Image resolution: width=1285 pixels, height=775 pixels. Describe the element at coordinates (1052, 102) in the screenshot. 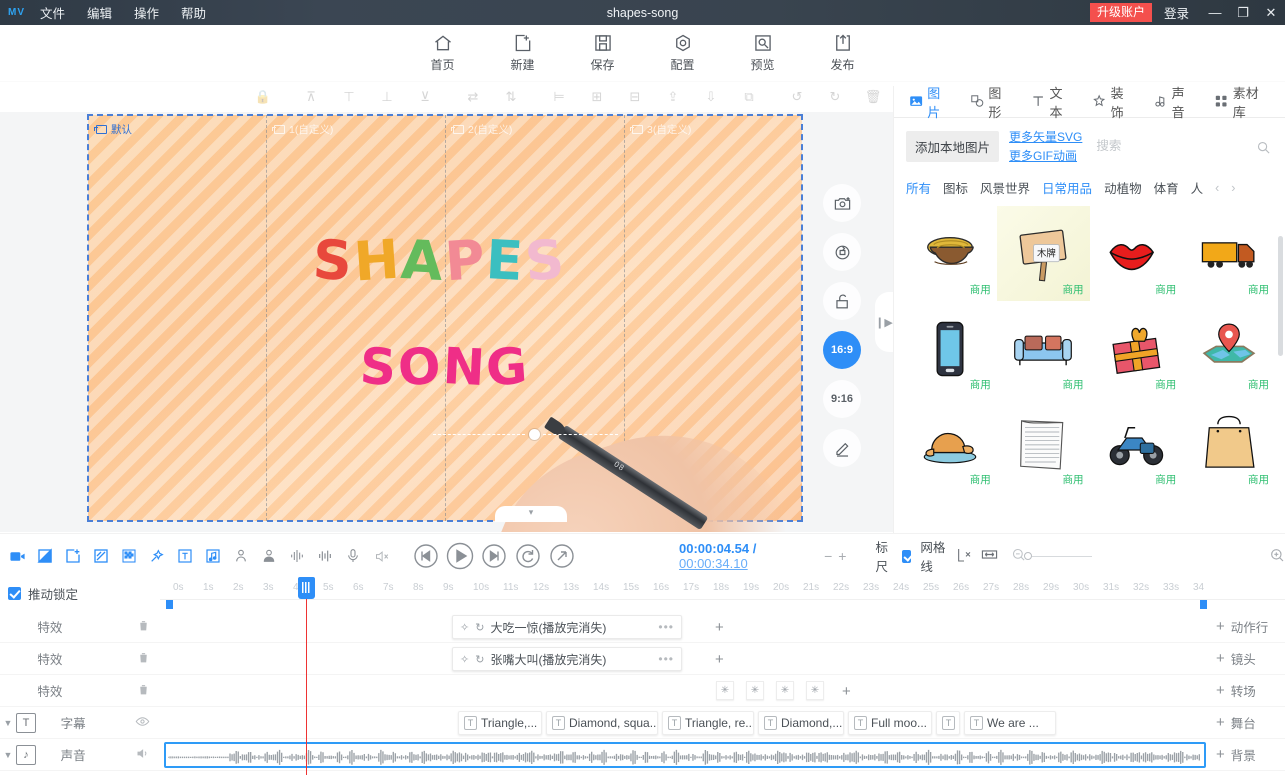

I see `tab-text: 文本` at that location.